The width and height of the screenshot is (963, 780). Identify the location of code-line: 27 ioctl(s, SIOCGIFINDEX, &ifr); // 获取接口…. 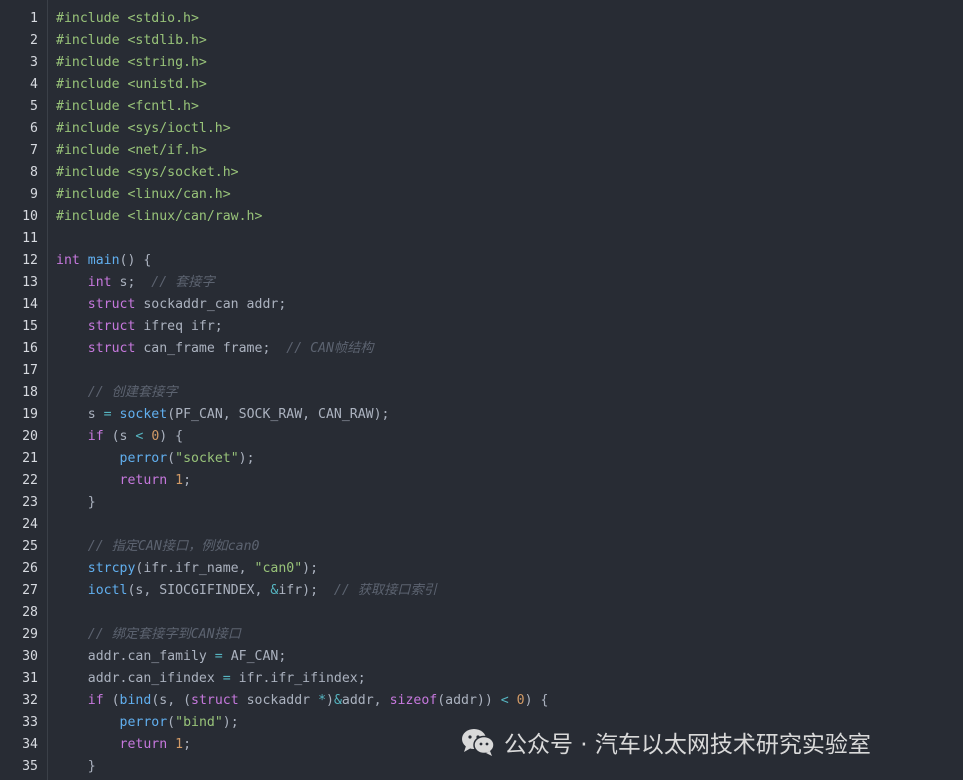
(481, 591).